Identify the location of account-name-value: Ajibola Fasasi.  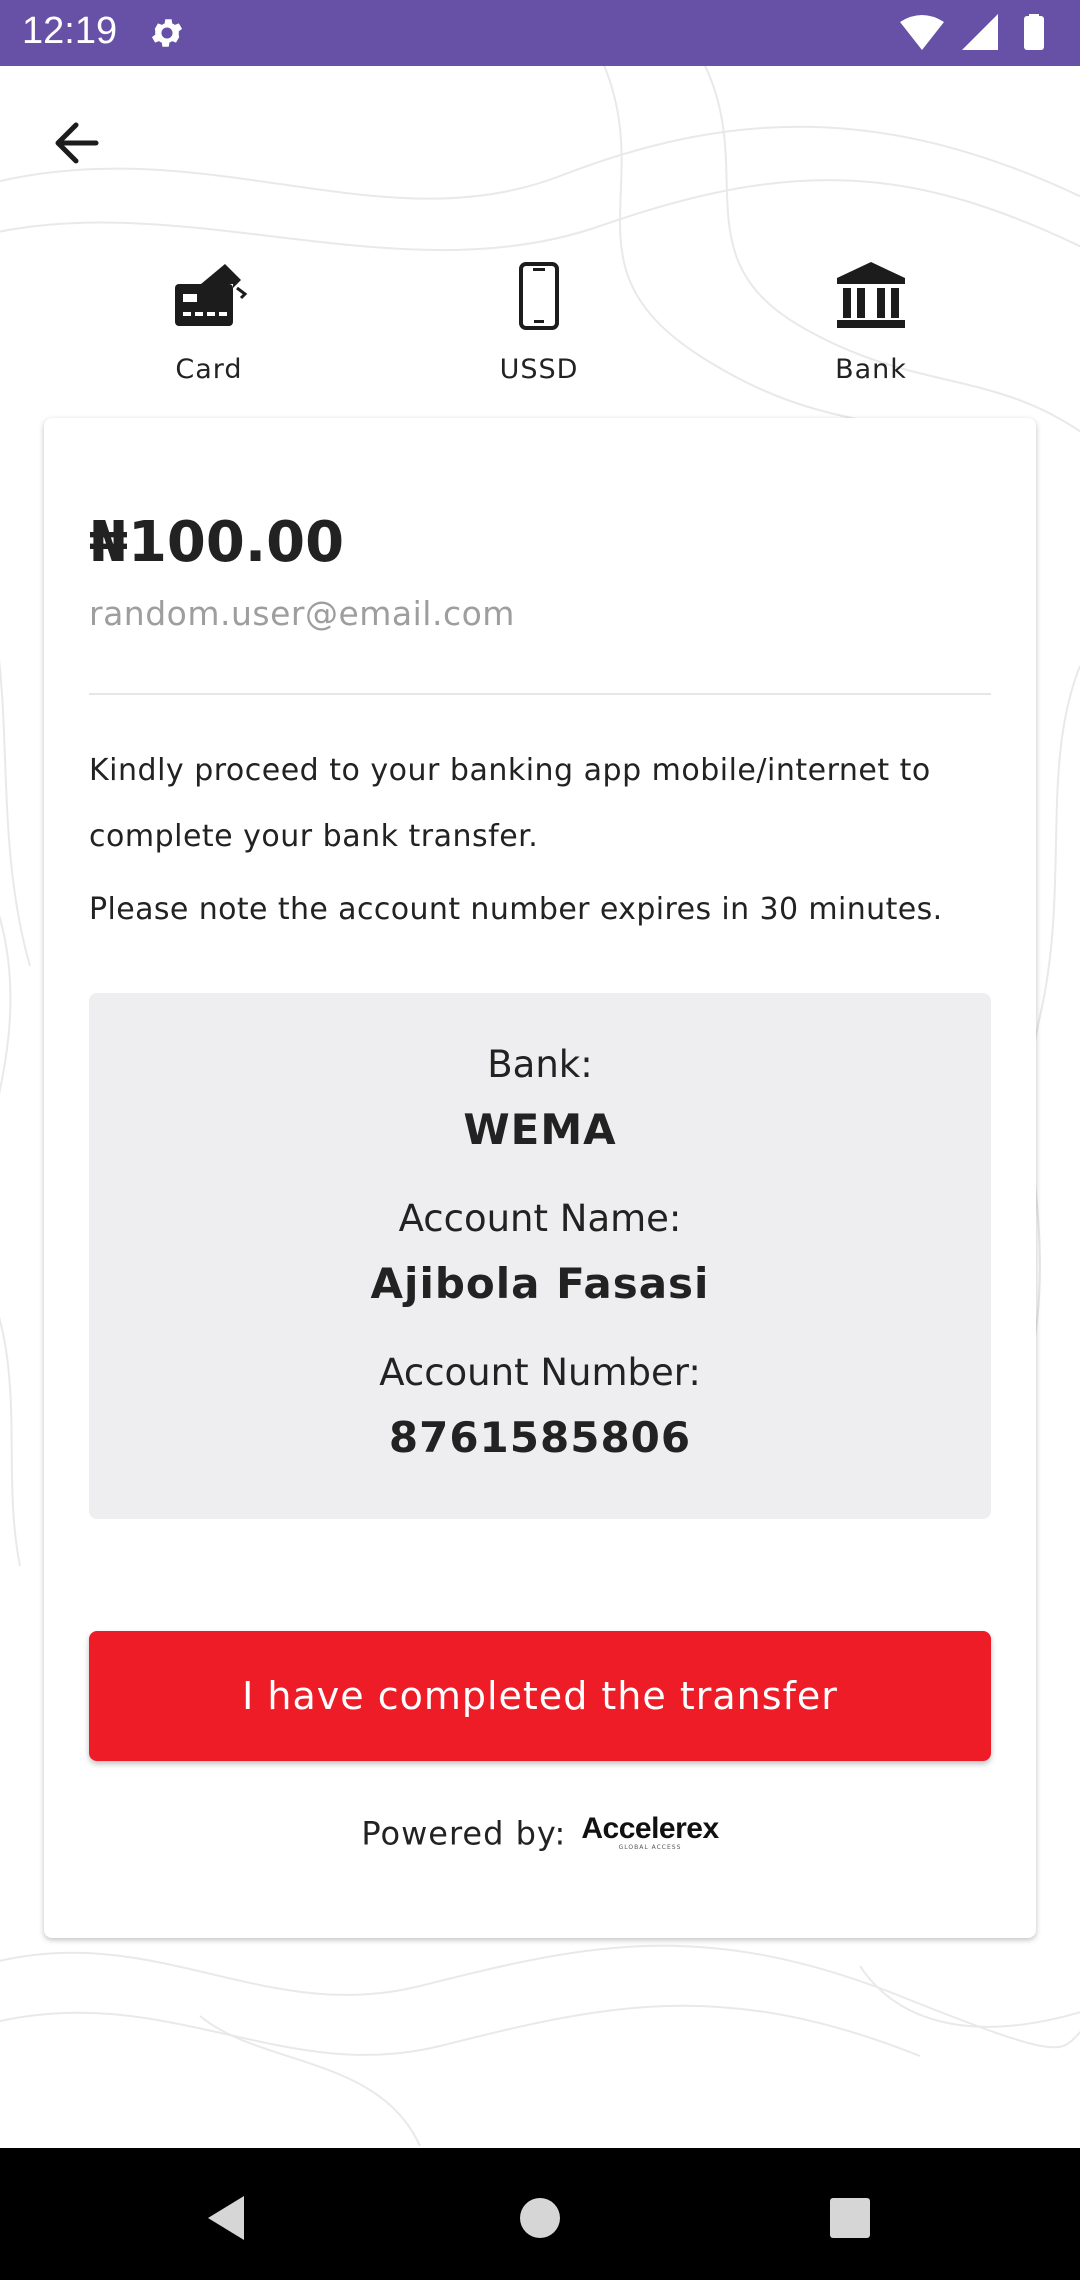
(540, 1283).